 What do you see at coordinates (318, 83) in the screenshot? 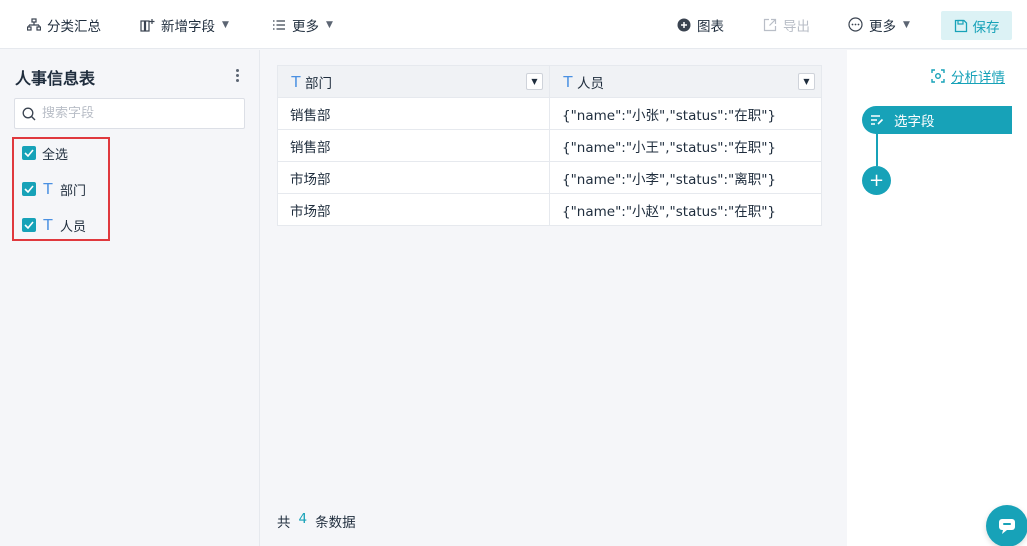
I see `column-title: 部门` at bounding box center [318, 83].